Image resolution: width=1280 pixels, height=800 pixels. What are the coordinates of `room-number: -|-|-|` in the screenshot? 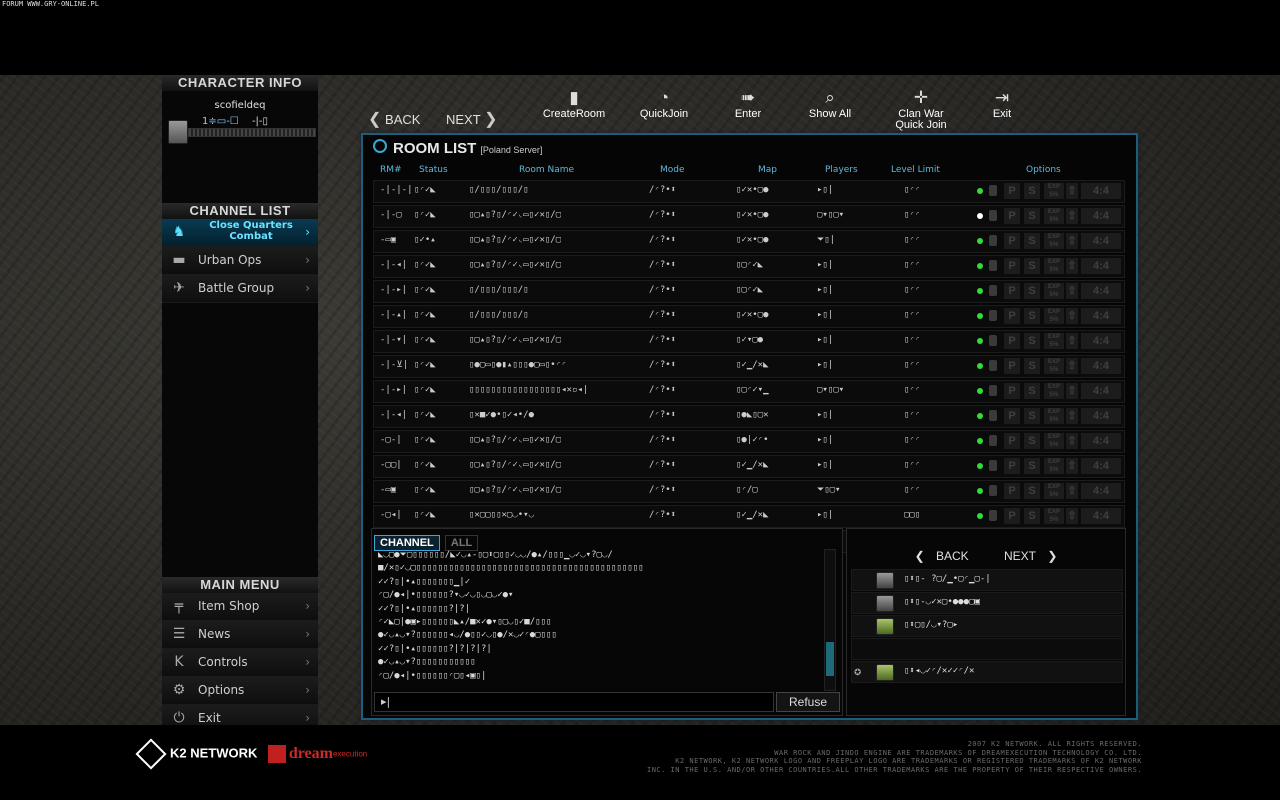 It's located at (396, 190).